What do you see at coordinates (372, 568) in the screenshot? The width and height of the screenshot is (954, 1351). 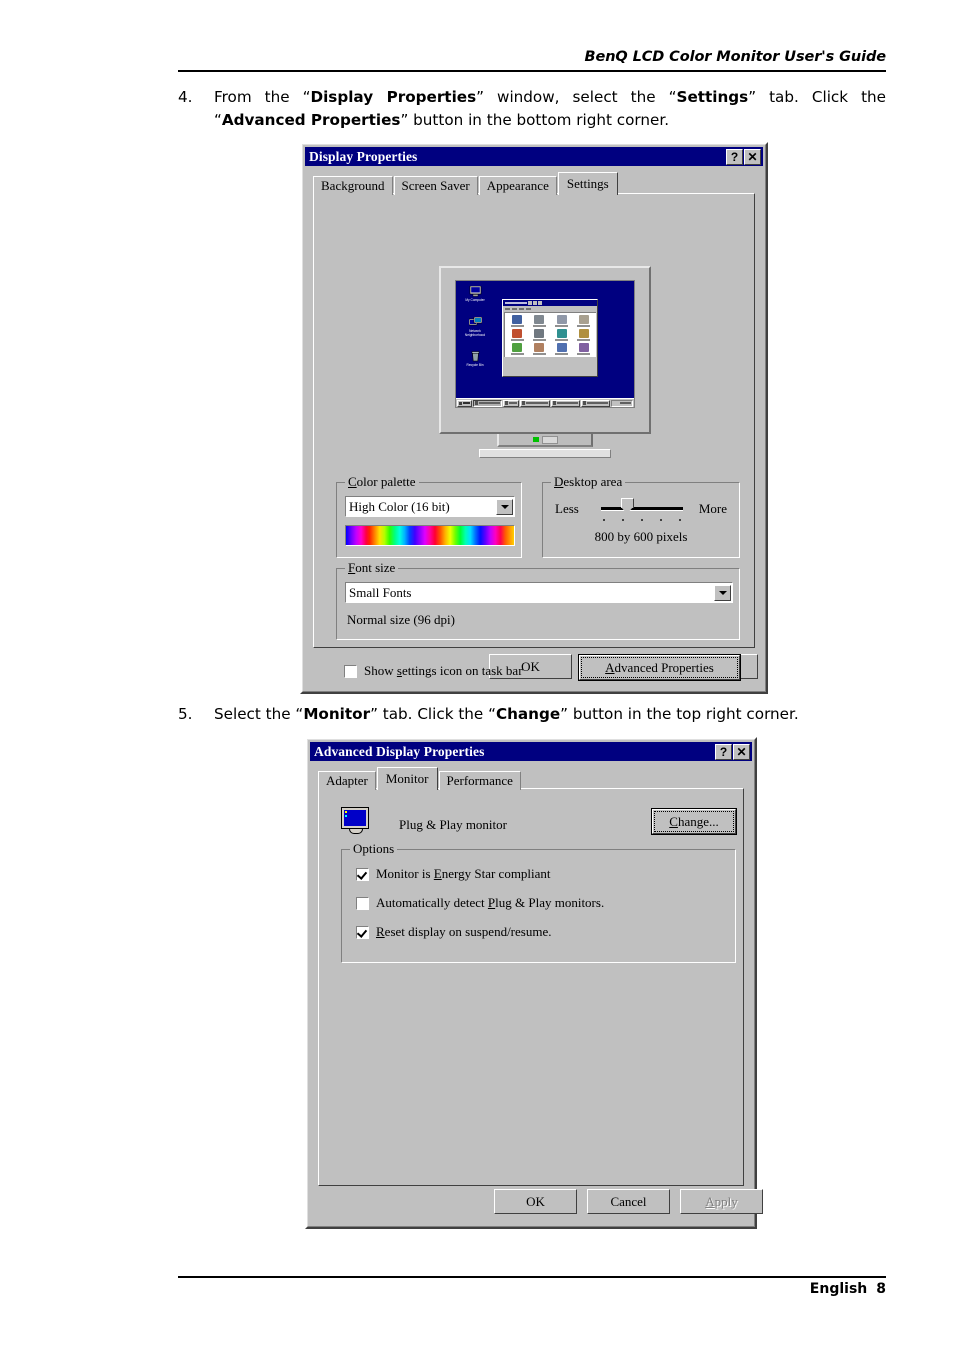 I see `font-size-label: Font size` at bounding box center [372, 568].